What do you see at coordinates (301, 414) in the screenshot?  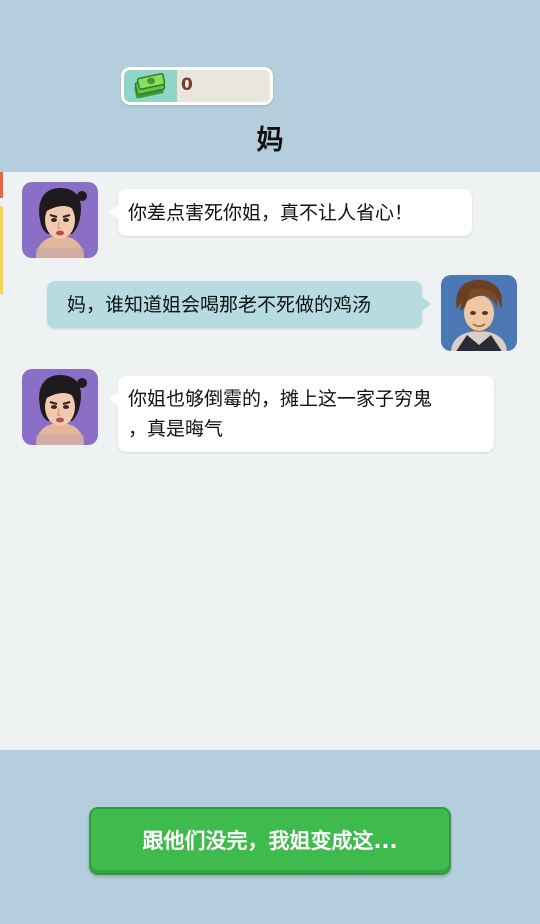 I see `message-bubble-incoming: 你姐也够倒霉的，摊上这一家子穷鬼 ，真是晦气` at bounding box center [301, 414].